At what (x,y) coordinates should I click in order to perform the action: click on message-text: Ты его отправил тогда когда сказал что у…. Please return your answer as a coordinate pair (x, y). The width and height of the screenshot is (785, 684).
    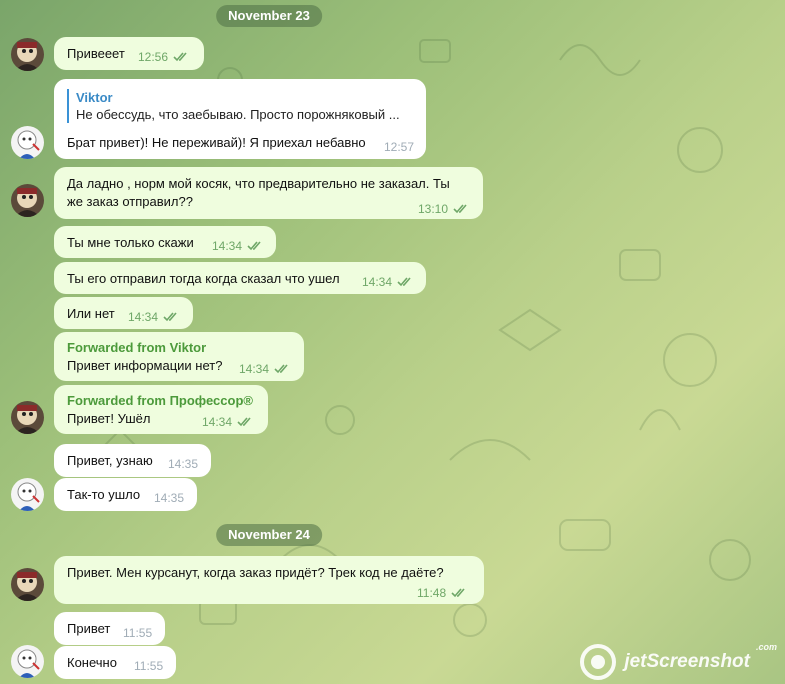
    Looking at the image, I should click on (203, 278).